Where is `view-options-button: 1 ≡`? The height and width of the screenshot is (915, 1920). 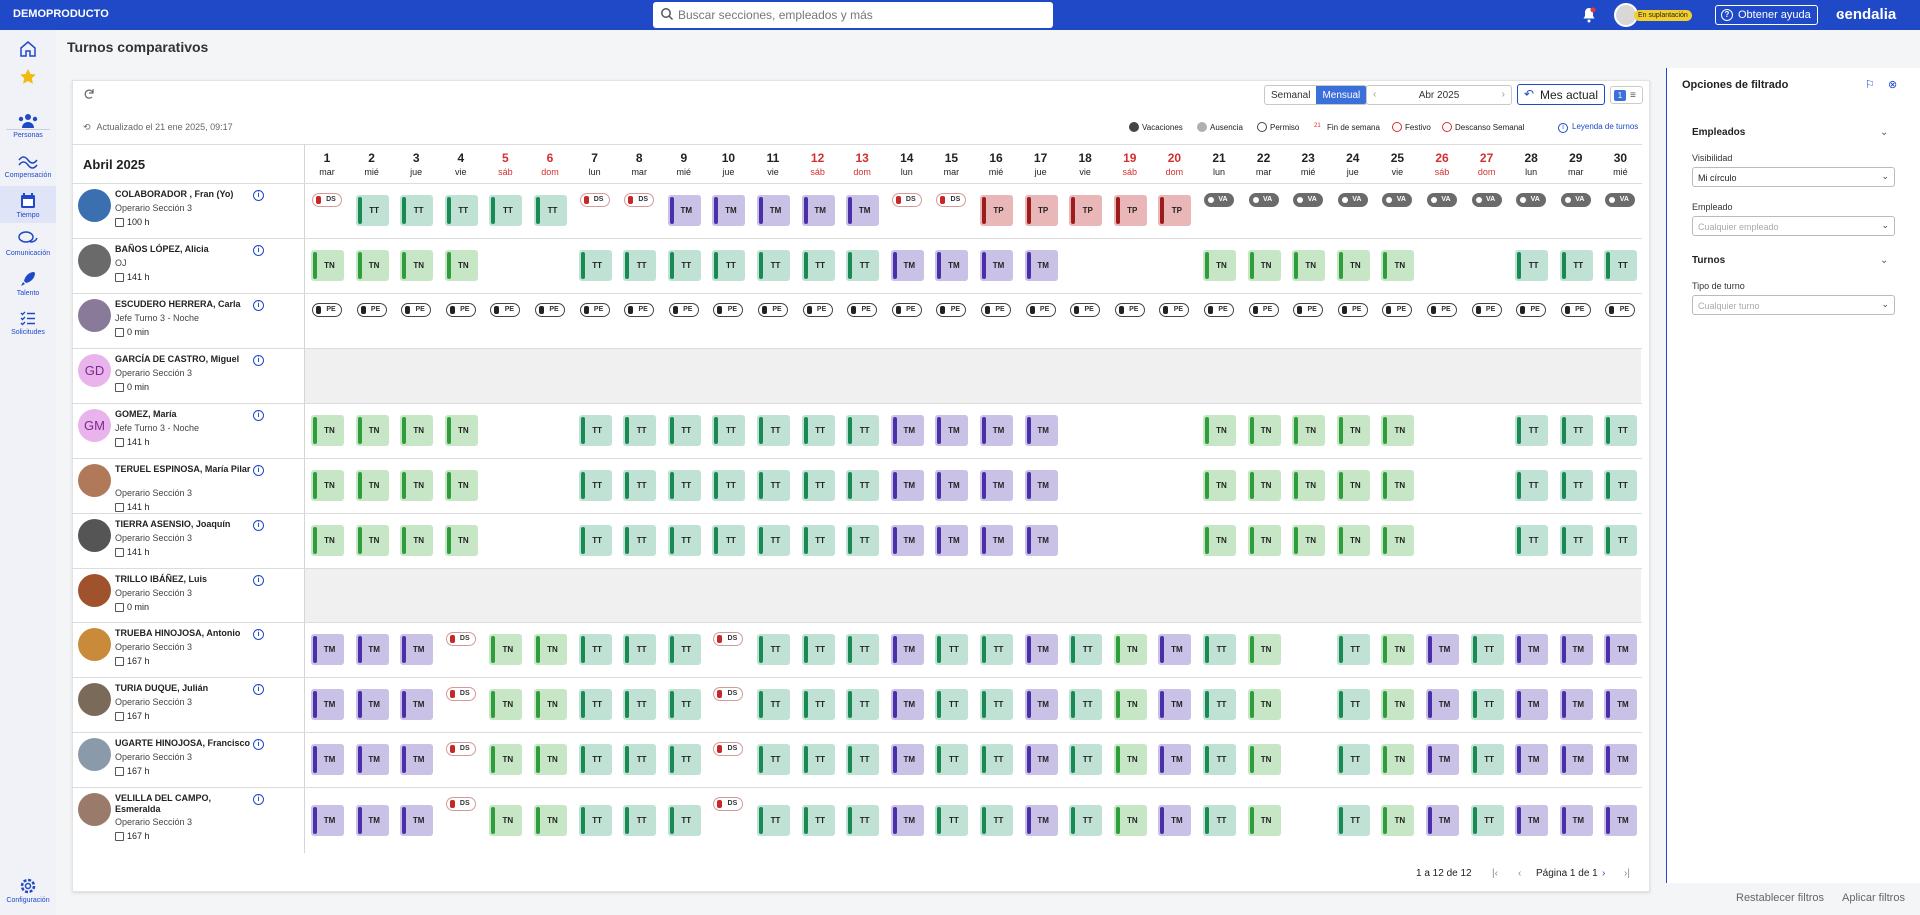 view-options-button: 1 ≡ is located at coordinates (1626, 95).